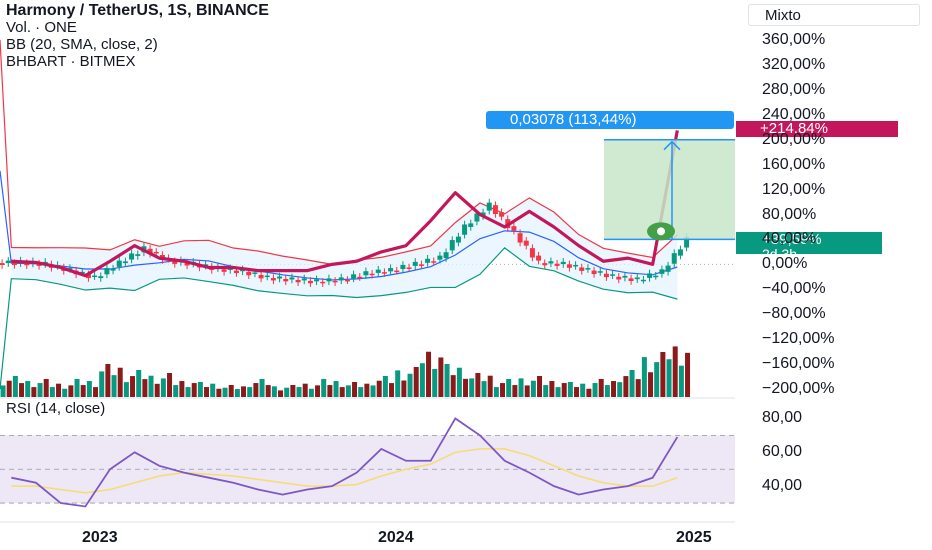 The image size is (932, 550). Describe the element at coordinates (794, 164) in the screenshot. I see `price-axis-label: 160,00%` at that location.